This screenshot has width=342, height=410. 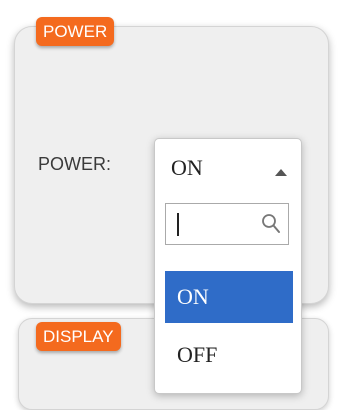 I want to click on power-select-value: ON, so click(x=187, y=168).